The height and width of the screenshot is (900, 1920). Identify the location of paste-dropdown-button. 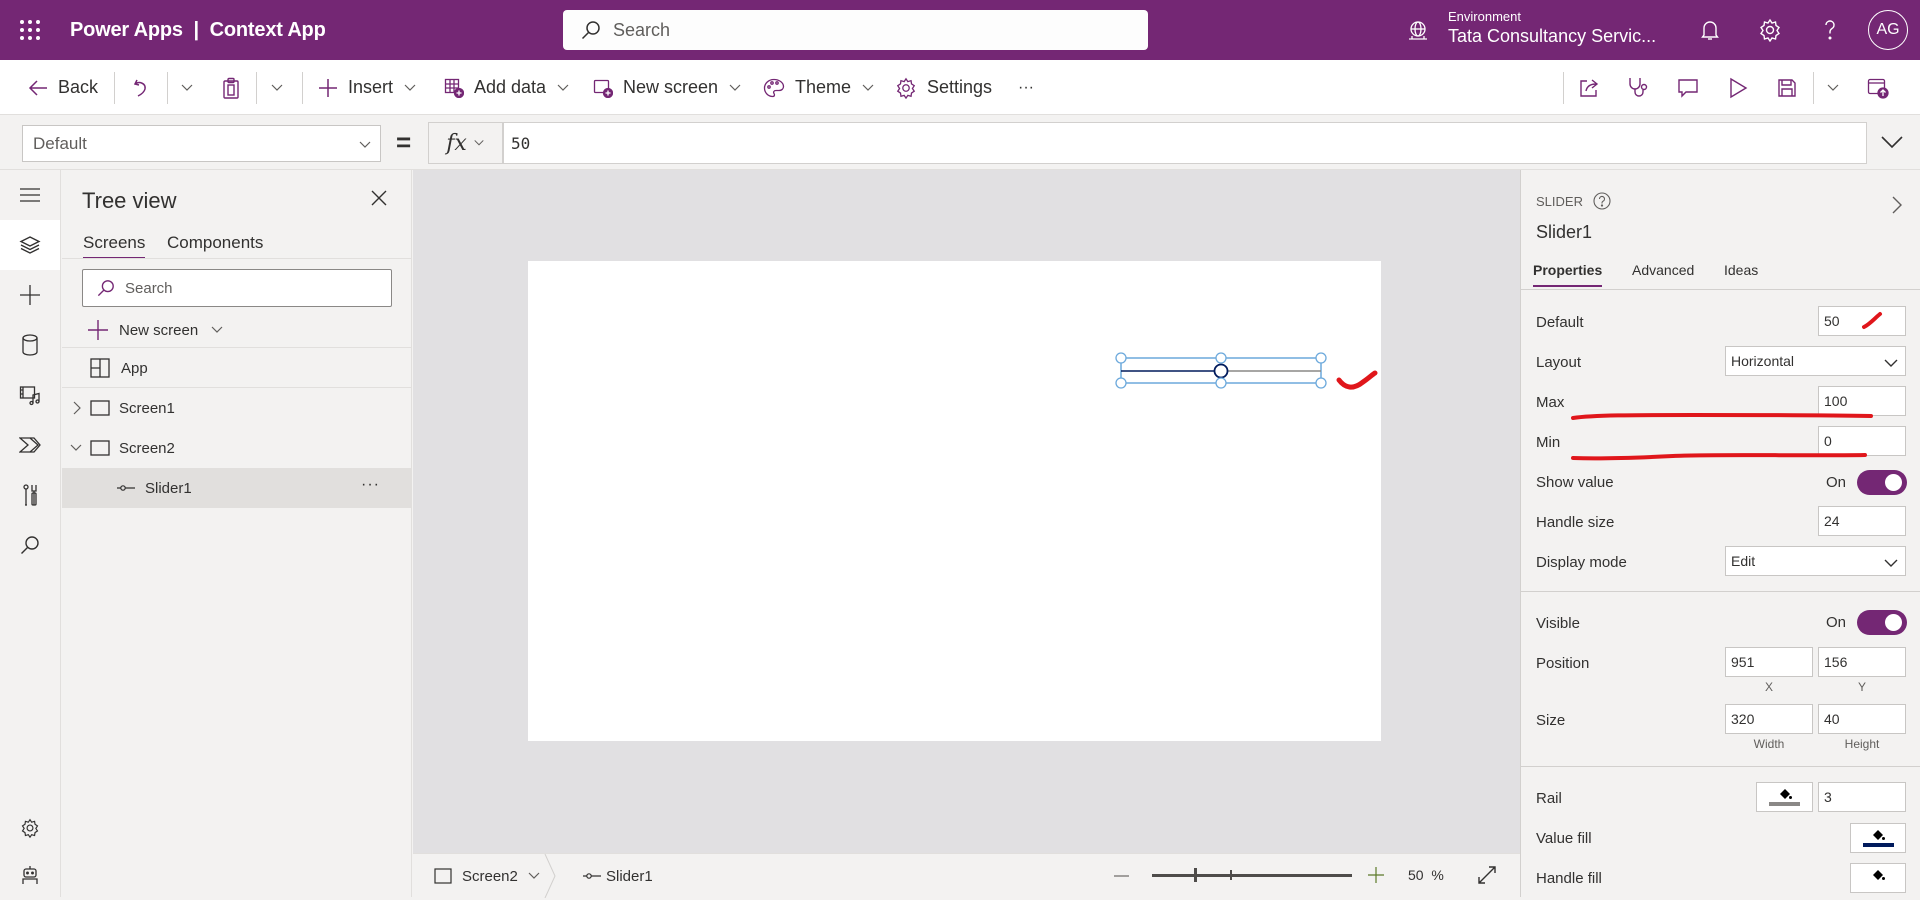
(277, 87).